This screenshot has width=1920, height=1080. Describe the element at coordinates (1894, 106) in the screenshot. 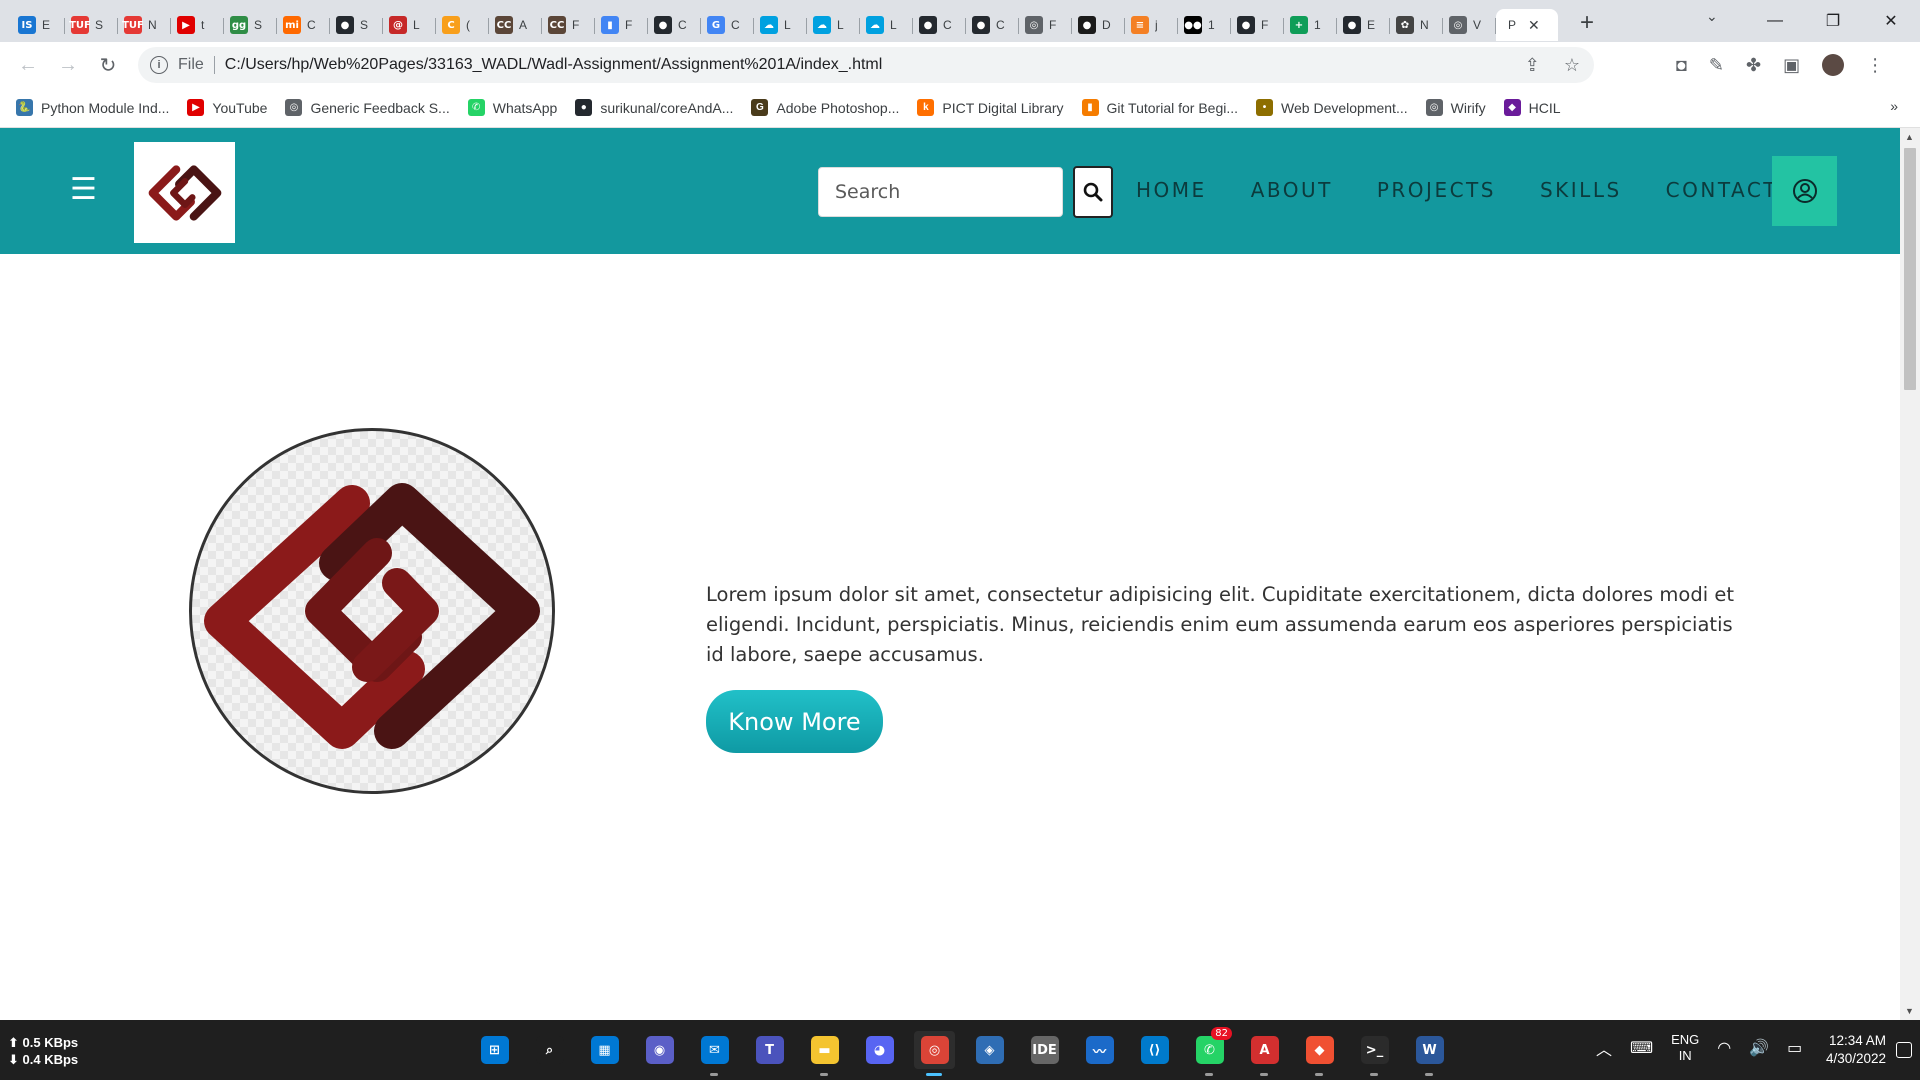

I see `bookmarks-overflow-icon: »` at that location.